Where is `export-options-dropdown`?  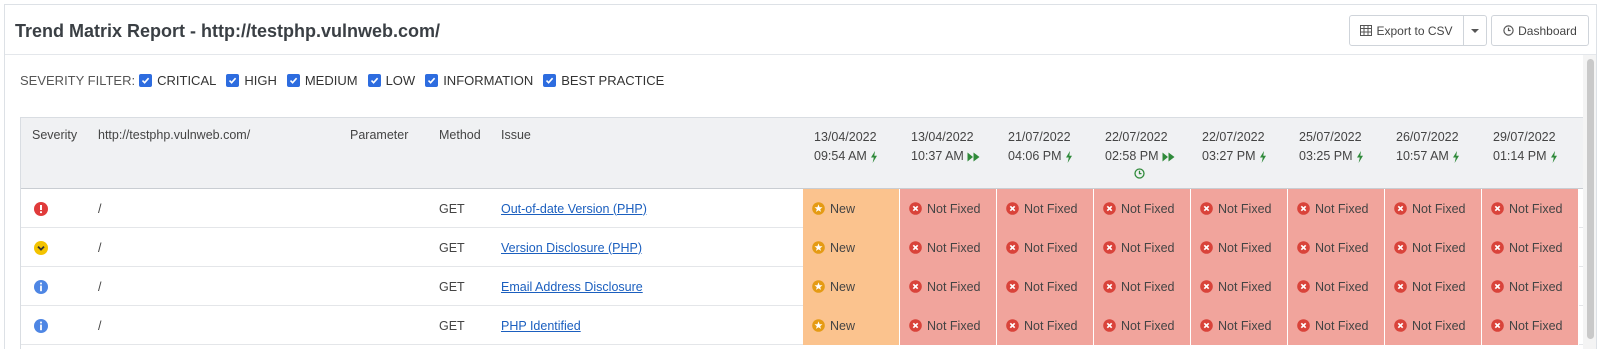
export-options-dropdown is located at coordinates (1475, 30).